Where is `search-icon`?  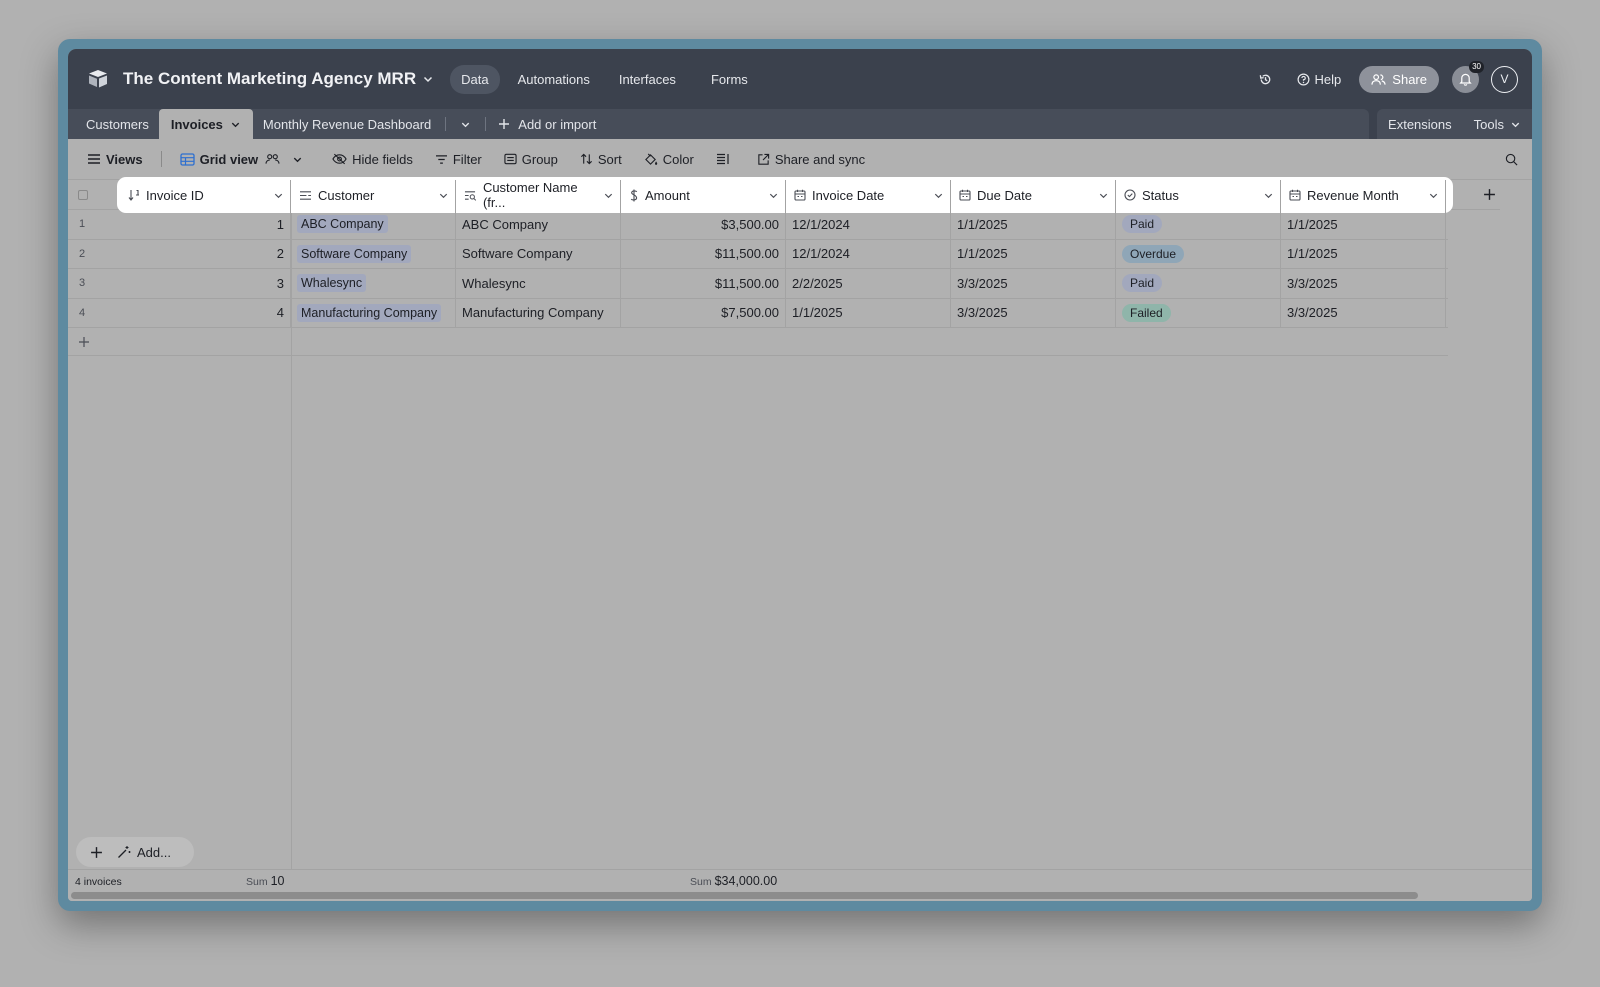 search-icon is located at coordinates (1511, 159).